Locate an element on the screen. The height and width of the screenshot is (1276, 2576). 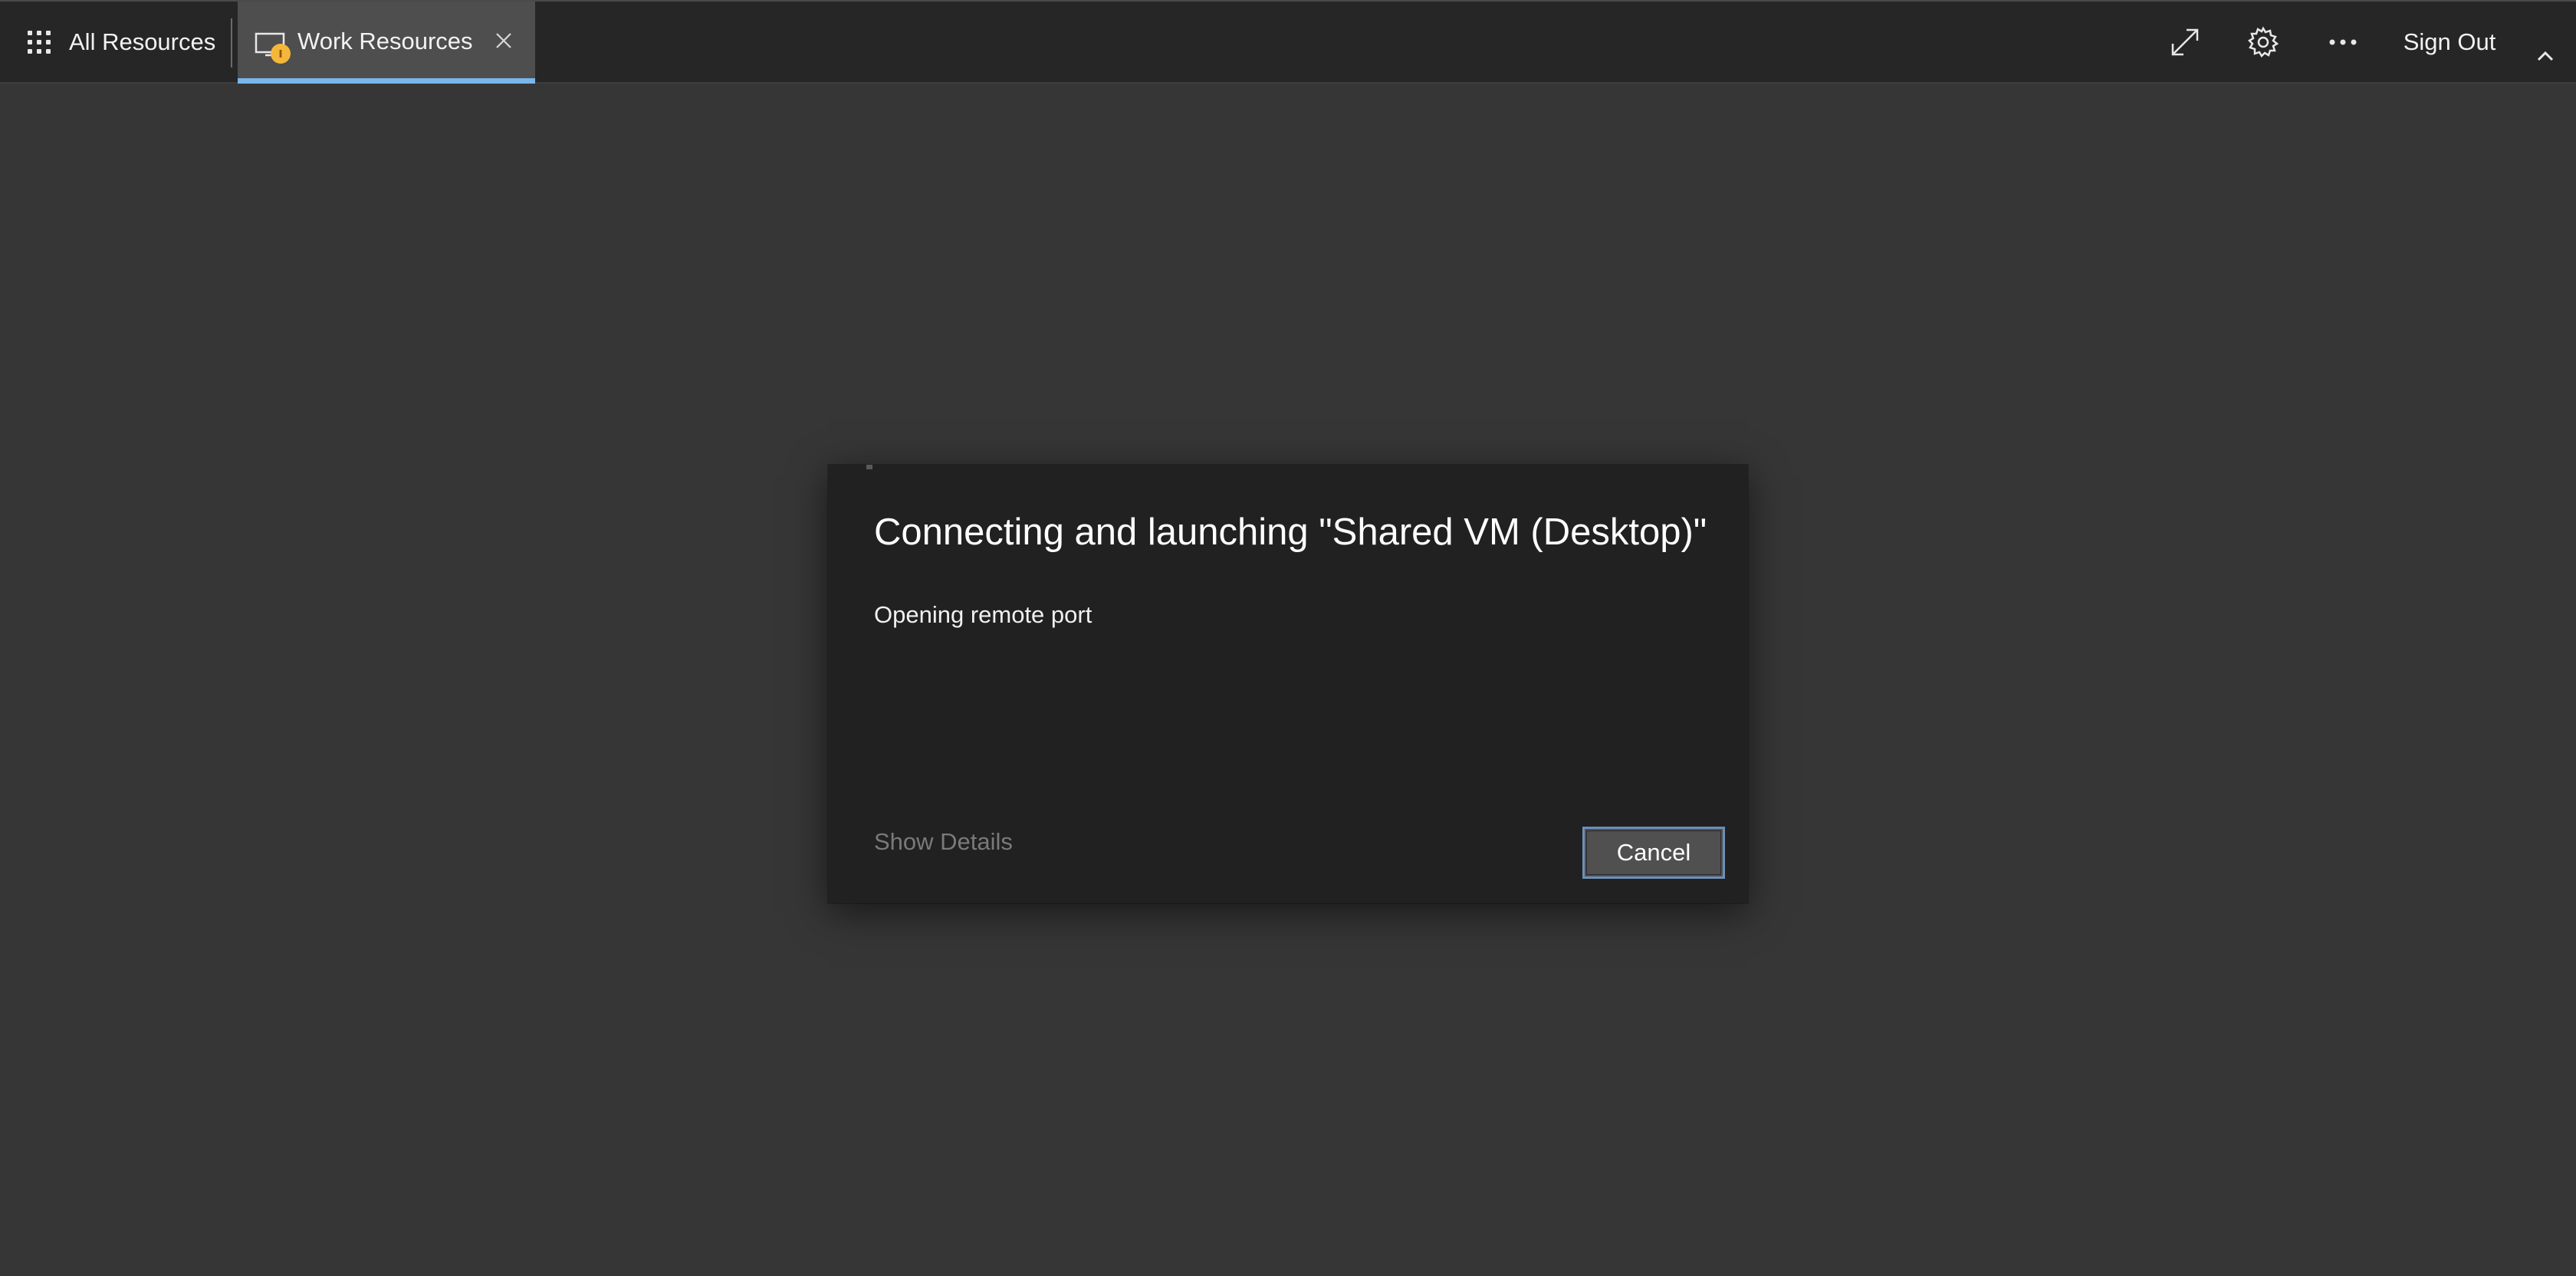
sign-out-label: Sign Out is located at coordinates (2449, 41).